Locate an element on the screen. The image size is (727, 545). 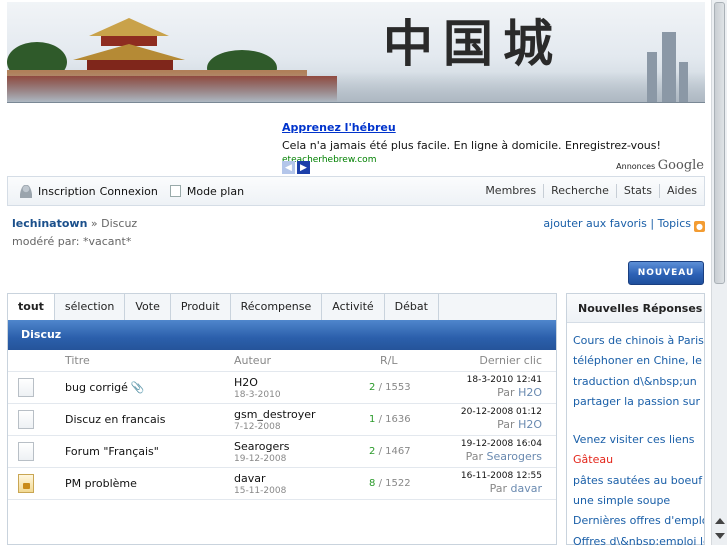
last-post-by: Par Searogers is located at coordinates (501, 456).